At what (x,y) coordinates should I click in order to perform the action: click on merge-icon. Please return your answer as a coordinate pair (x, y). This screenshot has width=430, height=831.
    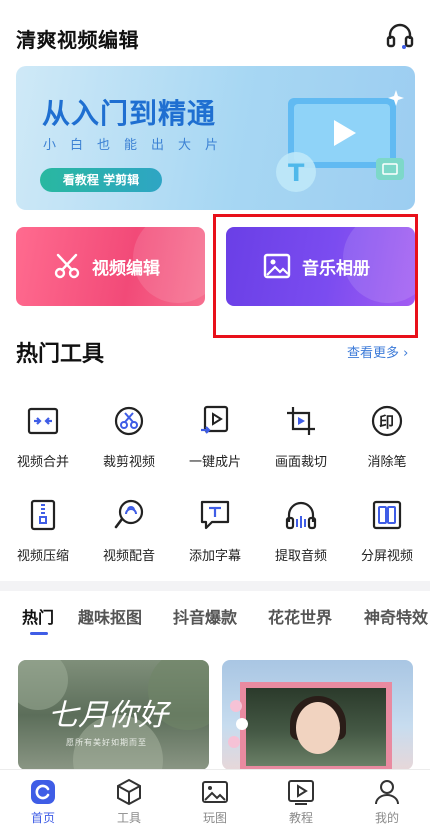
    Looking at the image, I should click on (43, 421).